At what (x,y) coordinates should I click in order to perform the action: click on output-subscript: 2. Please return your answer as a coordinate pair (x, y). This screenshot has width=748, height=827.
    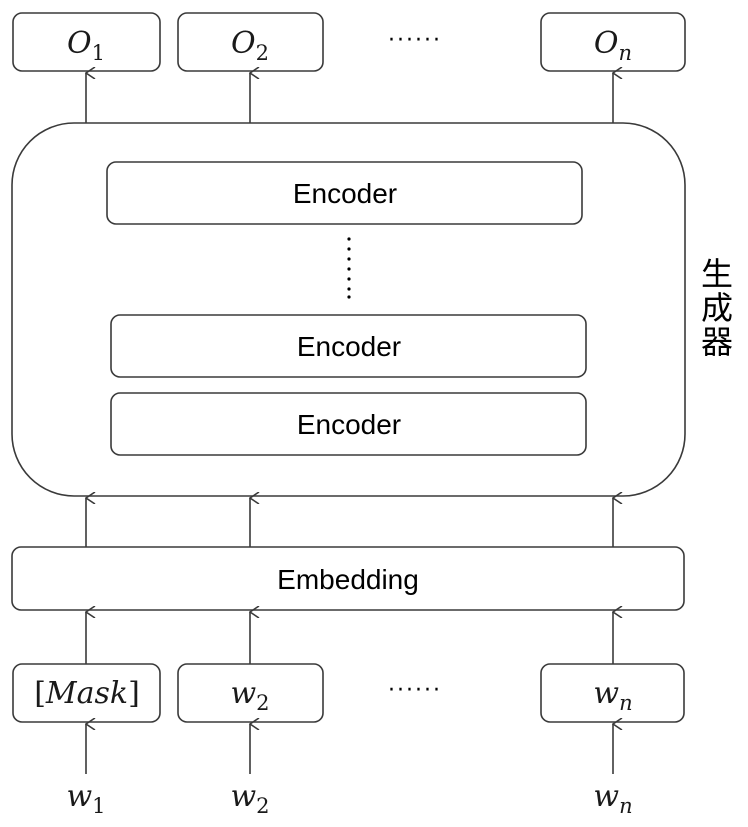
    Looking at the image, I should click on (262, 53).